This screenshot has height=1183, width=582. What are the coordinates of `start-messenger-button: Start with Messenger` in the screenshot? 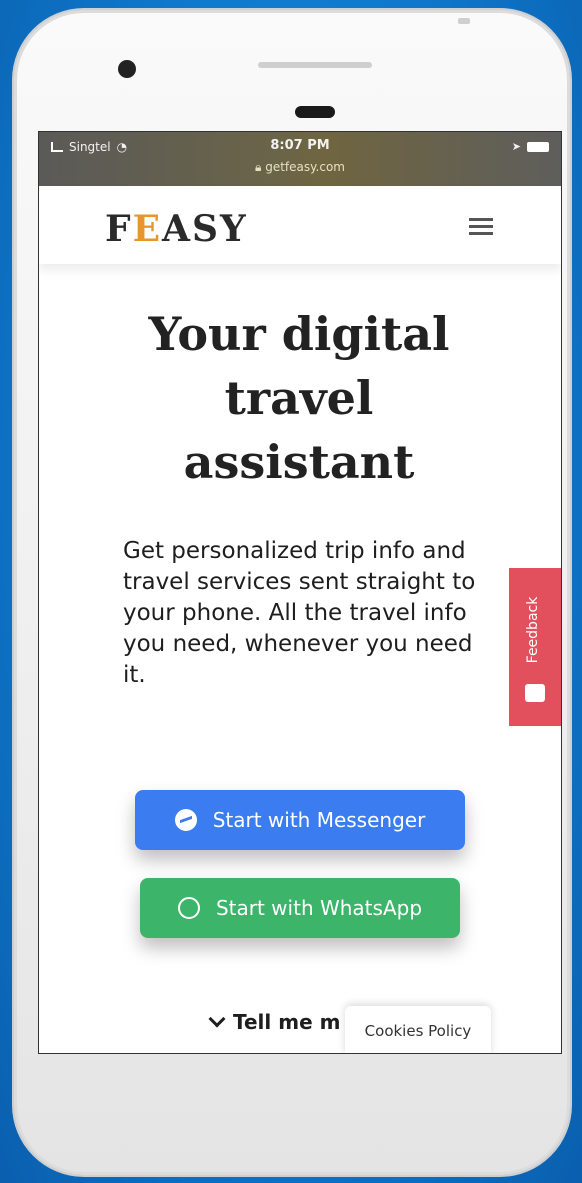 It's located at (300, 820).